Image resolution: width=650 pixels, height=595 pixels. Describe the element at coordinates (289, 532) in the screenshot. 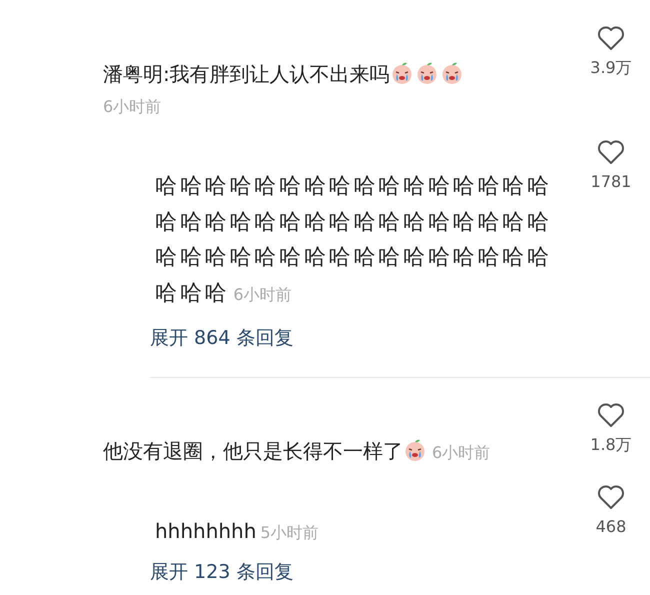

I see `timestamp: 5小时前` at that location.